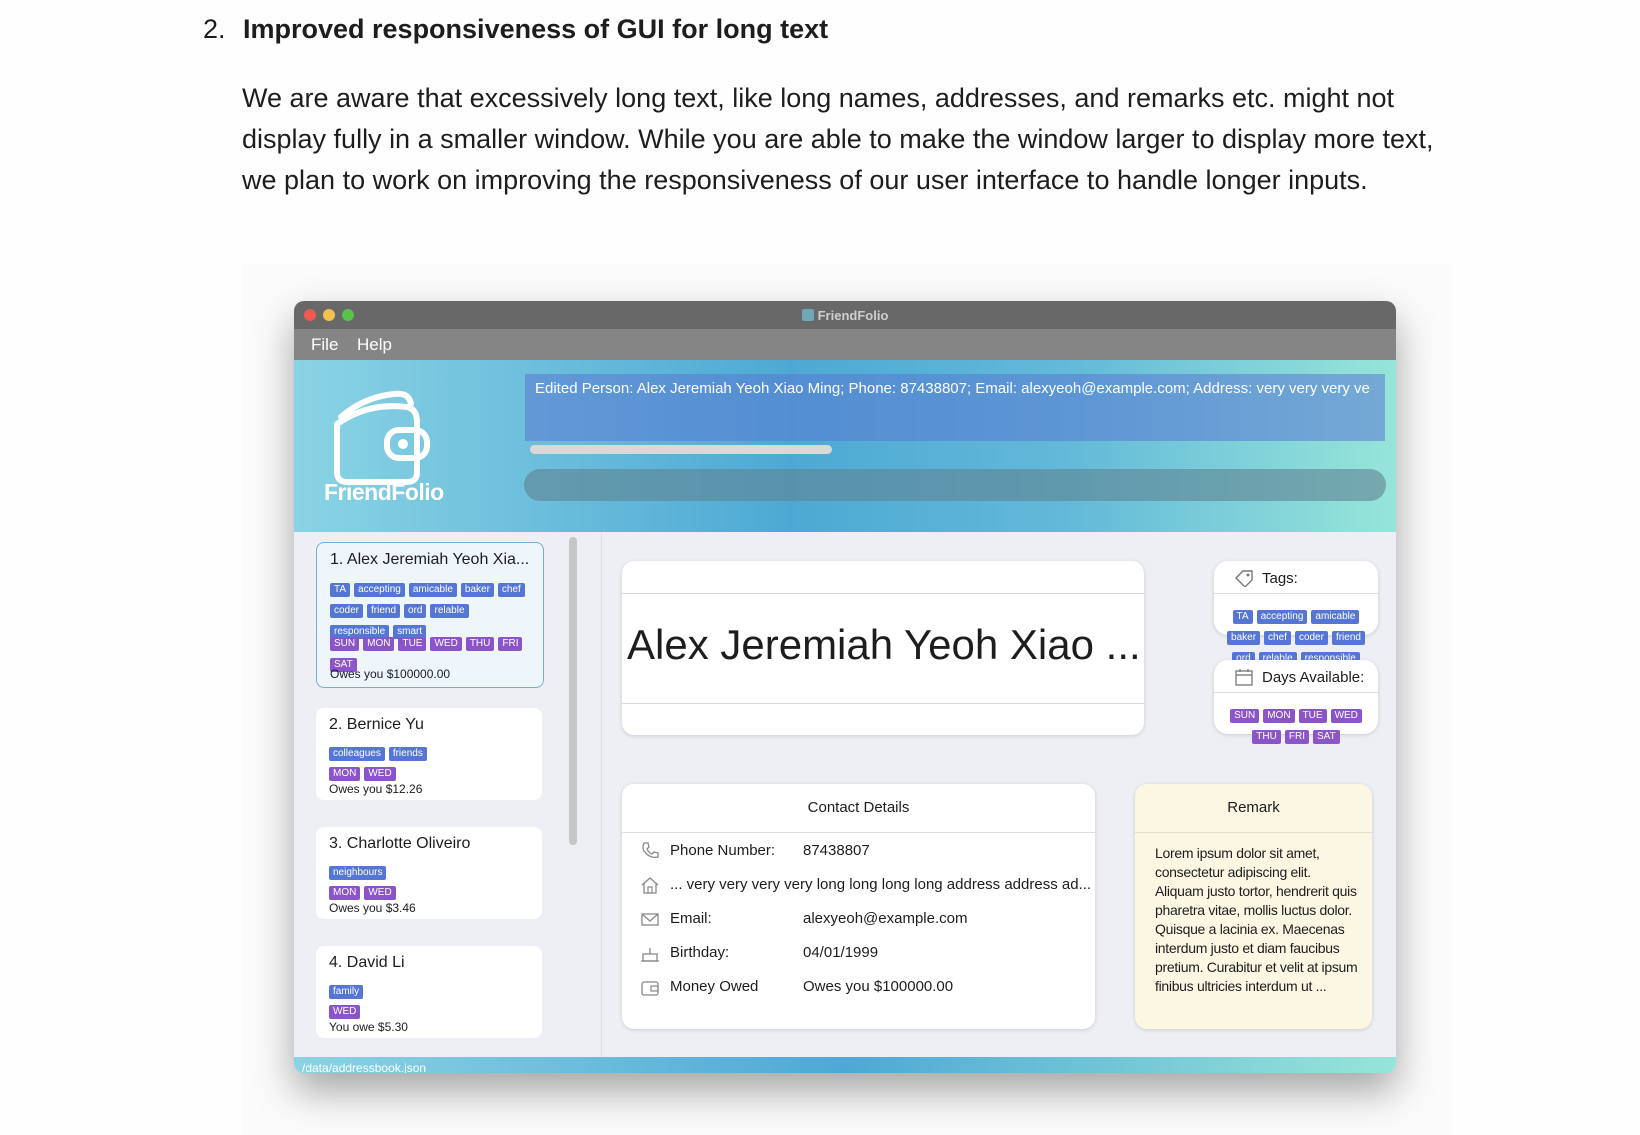  Describe the element at coordinates (374, 345) in the screenshot. I see `menu-help: Help` at that location.